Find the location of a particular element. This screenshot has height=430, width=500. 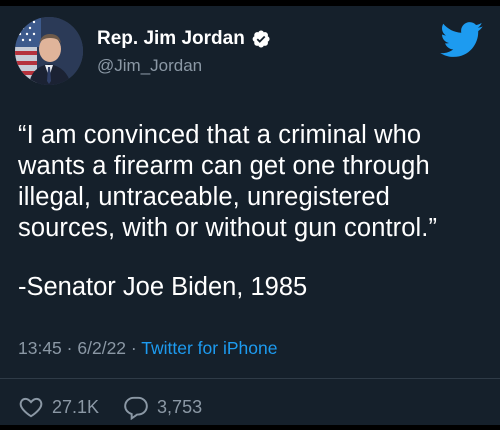

tweet-time: 13:45 is located at coordinates (40, 348).